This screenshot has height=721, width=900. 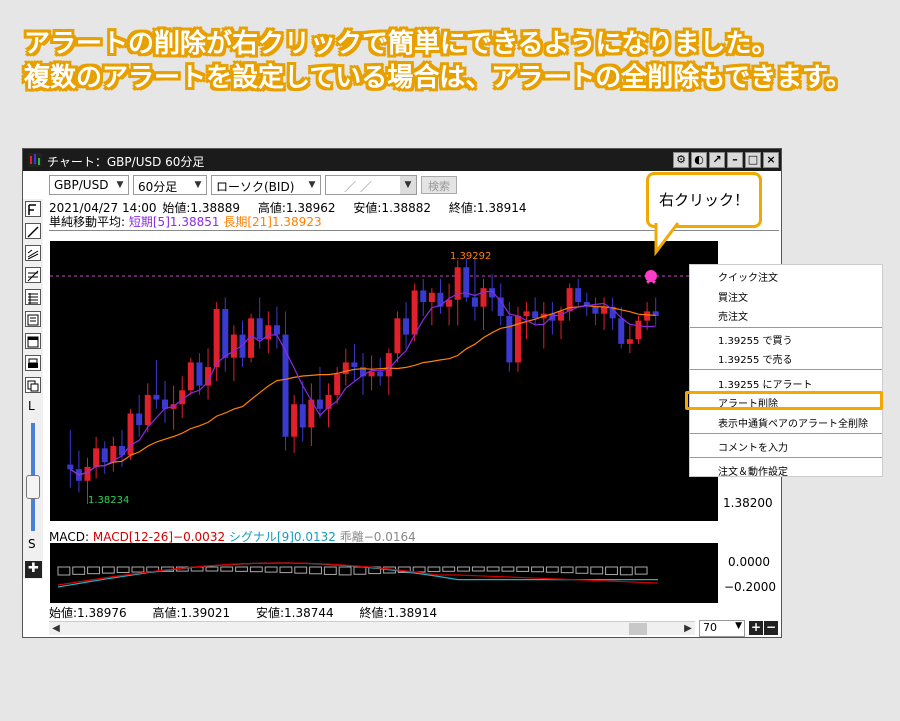 What do you see at coordinates (722, 628) in the screenshot?
I see `zoom-select: 70 ▼` at bounding box center [722, 628].